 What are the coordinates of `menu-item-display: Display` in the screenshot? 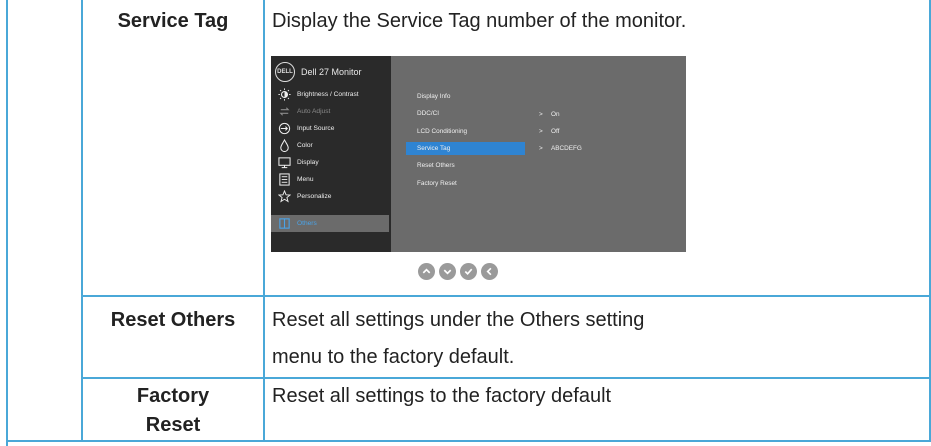 It's located at (330, 162).